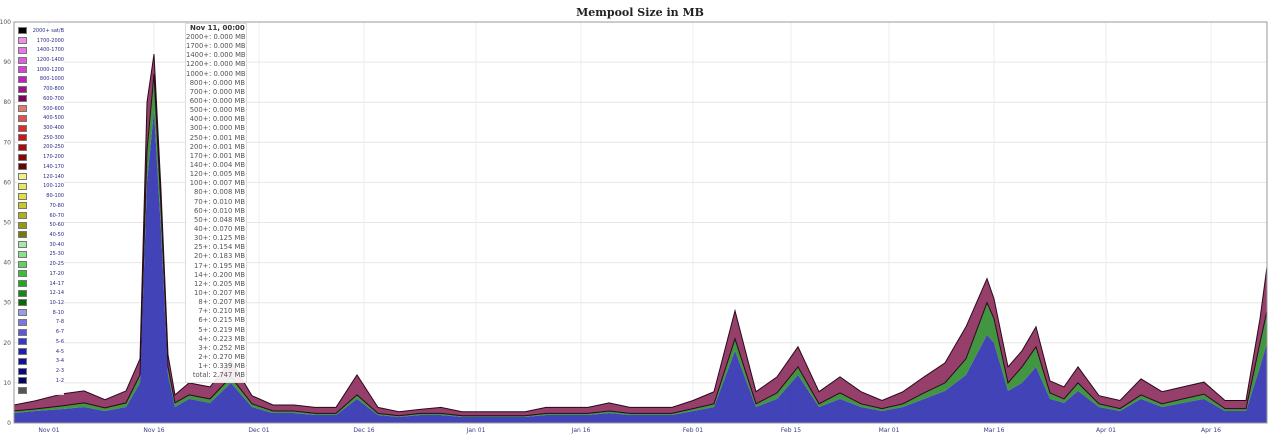 Image resolution: width=1280 pixels, height=441 pixels. Describe the element at coordinates (228, 338) in the screenshot. I see `tooltip-row-value: 0.223 MB` at that location.